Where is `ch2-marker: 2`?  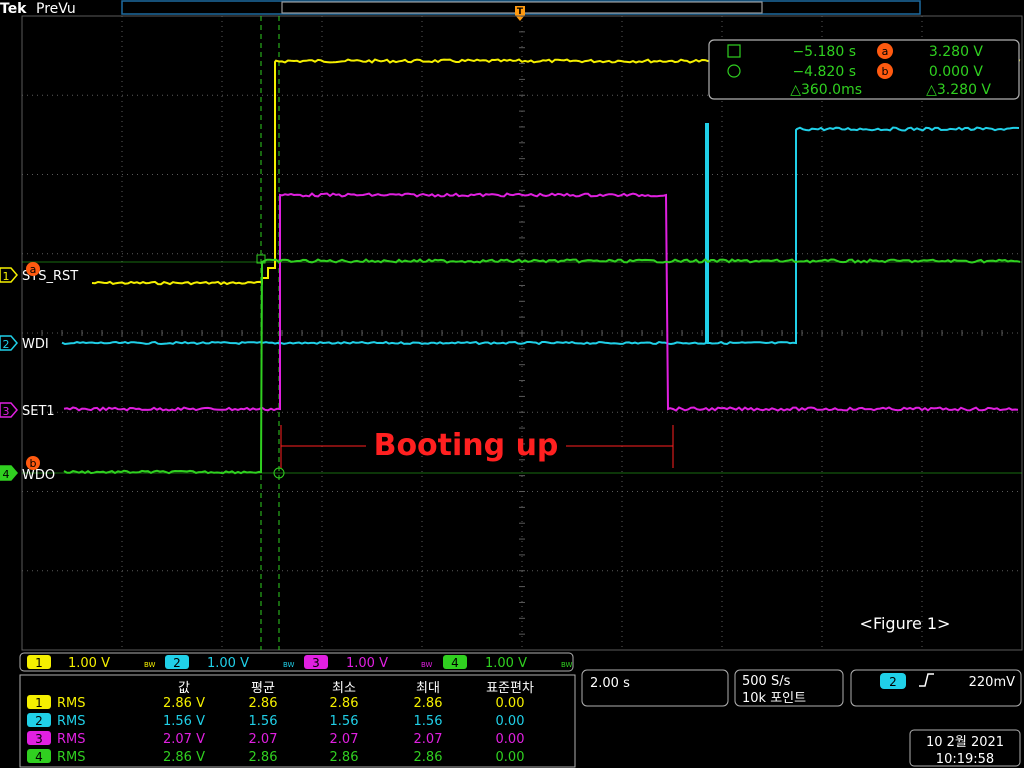 ch2-marker: 2 is located at coordinates (9, 343).